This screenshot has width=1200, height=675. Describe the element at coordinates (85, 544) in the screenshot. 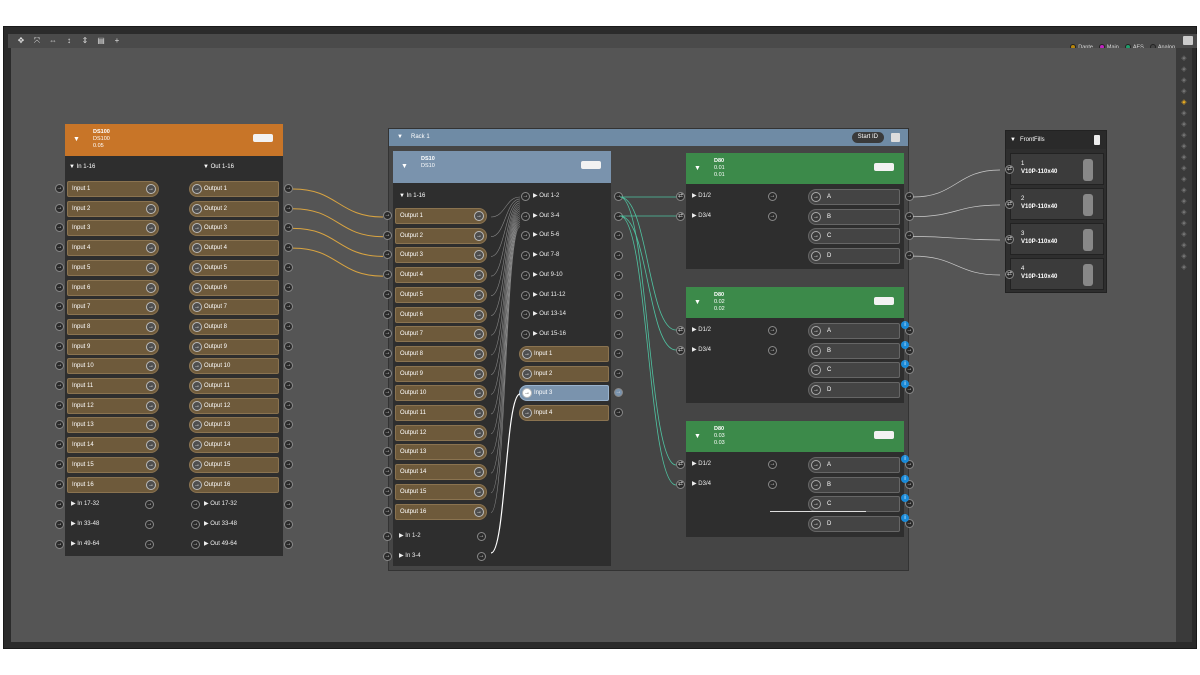

I see `input-group: ▶ In 49-64` at that location.